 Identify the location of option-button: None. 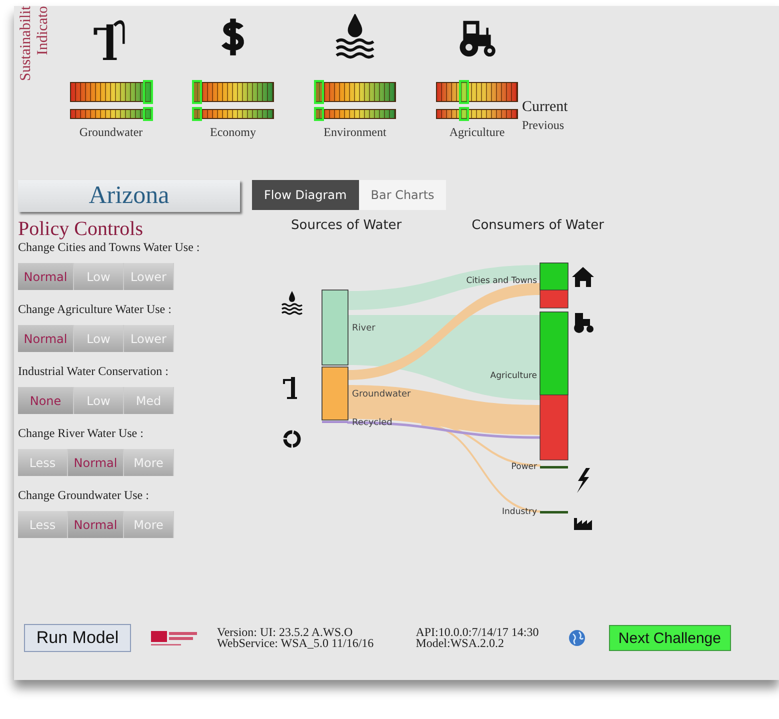
(46, 400).